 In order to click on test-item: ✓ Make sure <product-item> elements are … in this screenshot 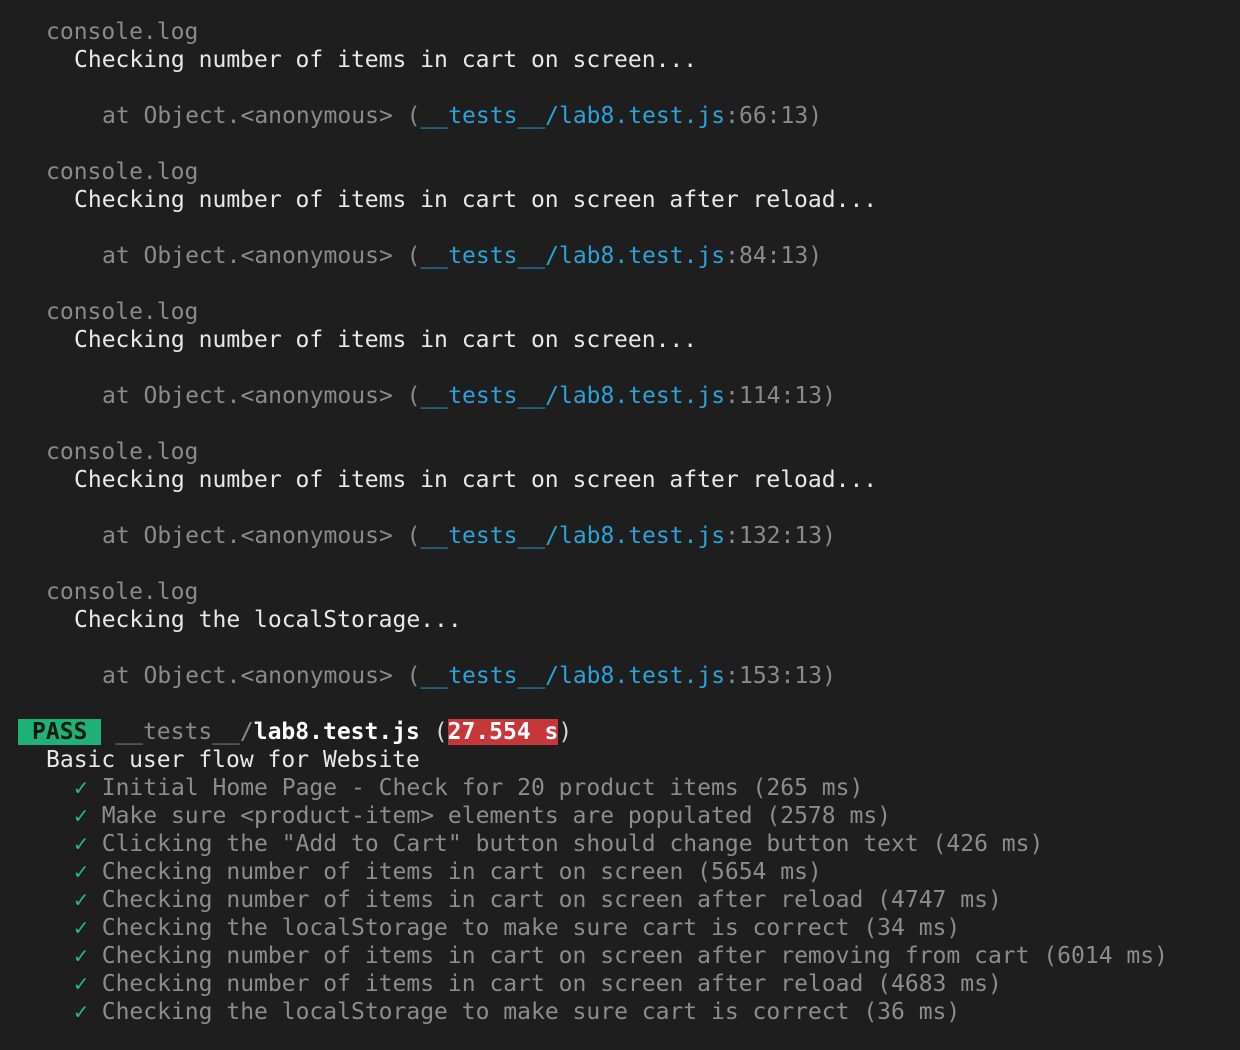, I will do `click(623, 816)`.